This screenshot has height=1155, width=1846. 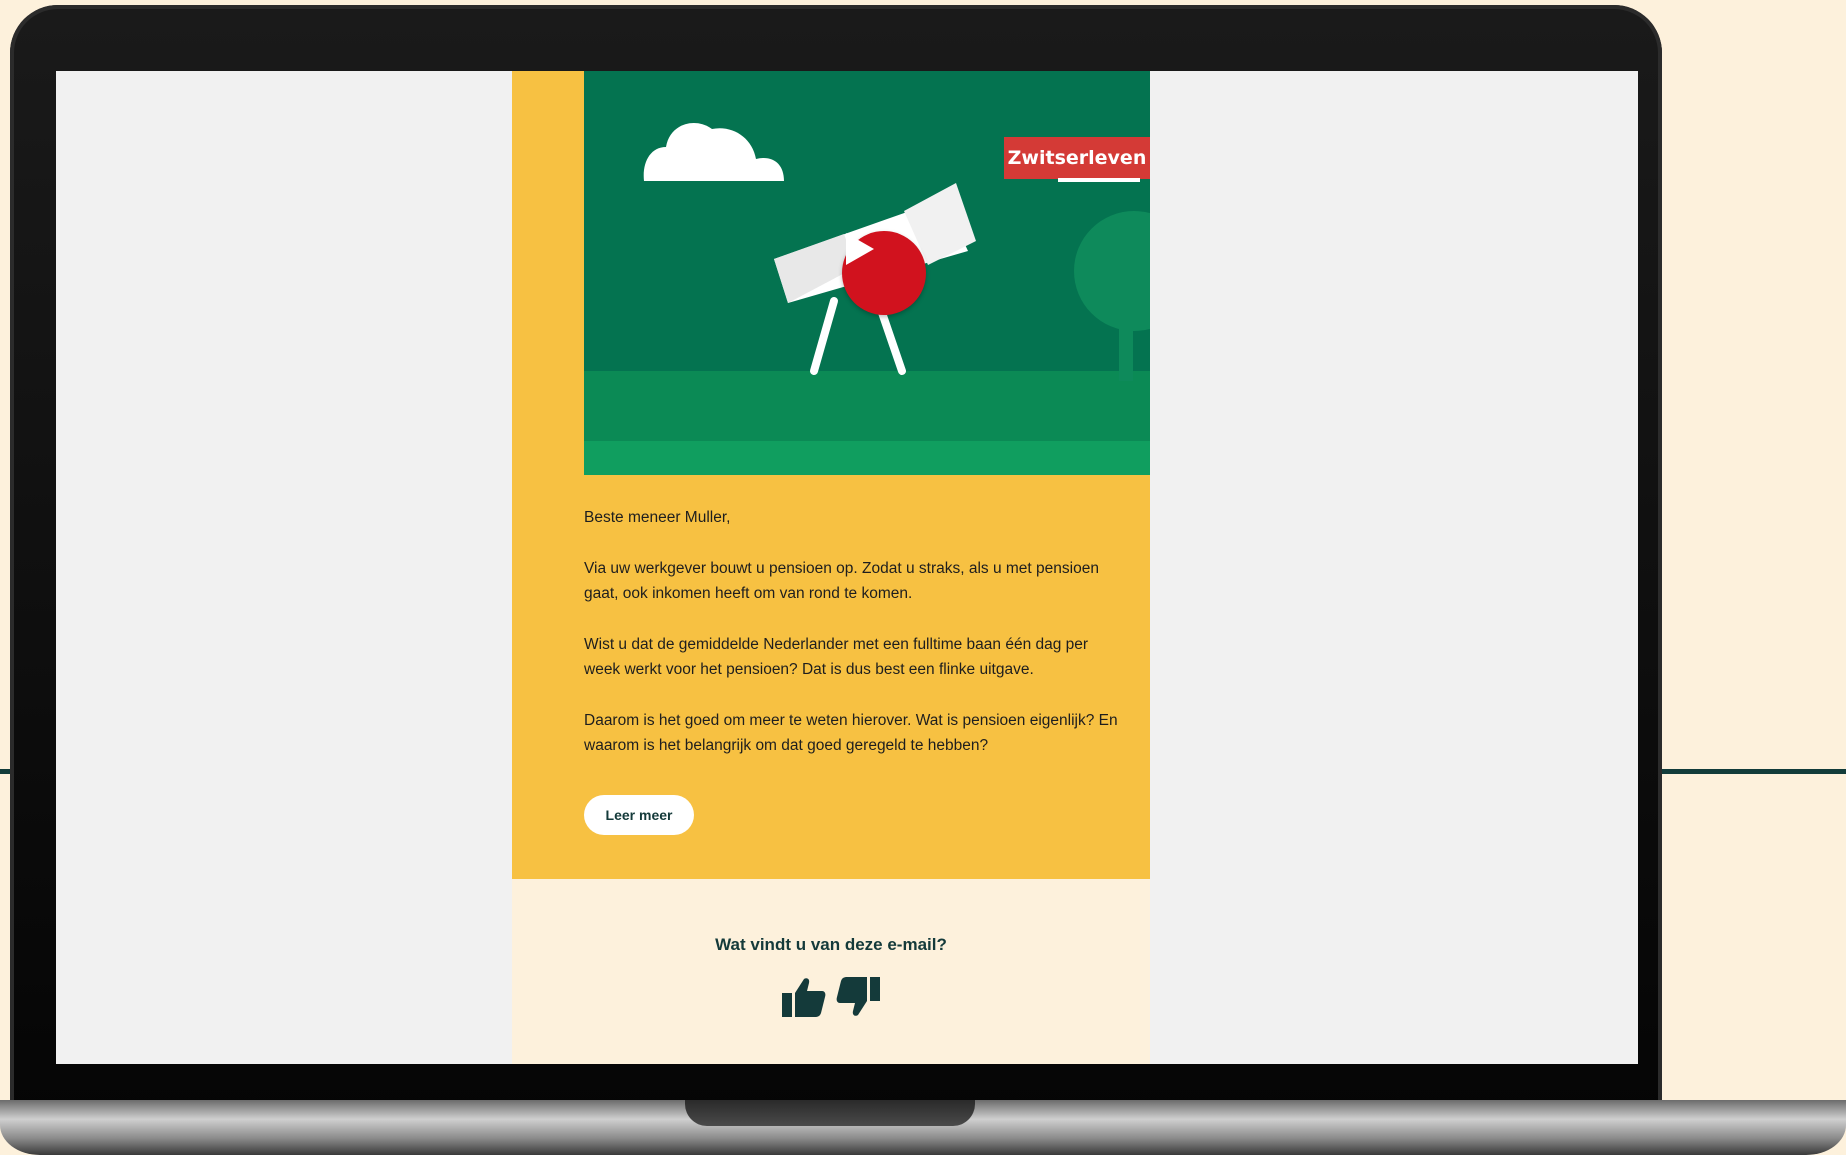 What do you see at coordinates (884, 273) in the screenshot?
I see `play-button` at bounding box center [884, 273].